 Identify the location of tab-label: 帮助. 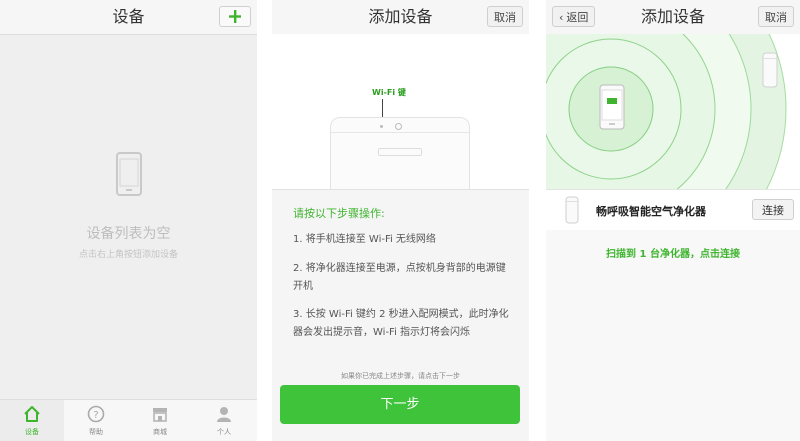
(96, 432).